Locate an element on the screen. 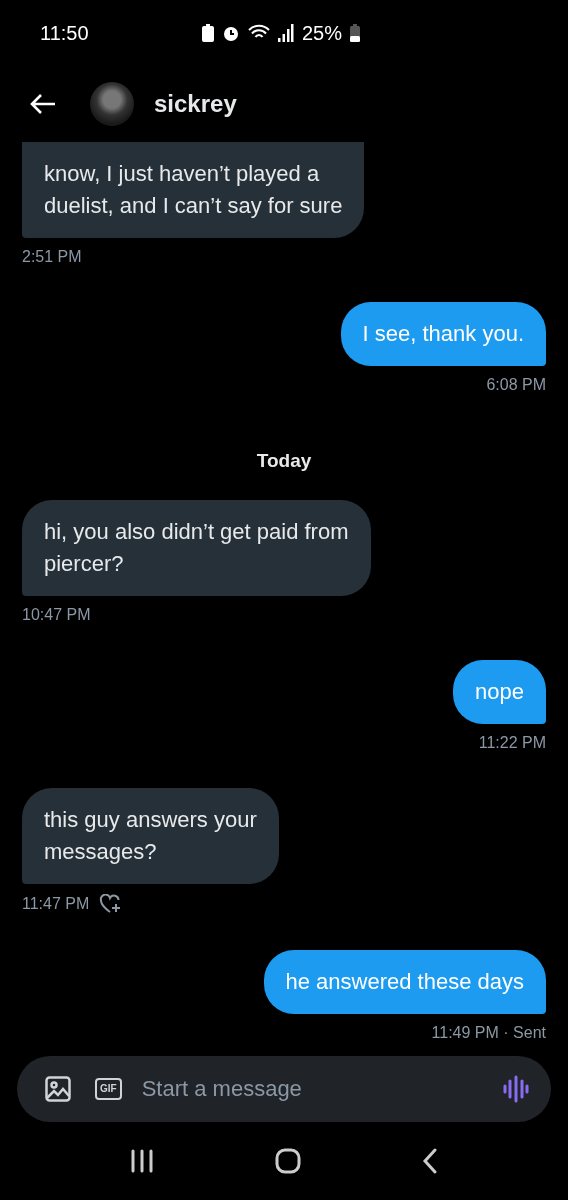 This screenshot has height=1200, width=568. home-icon is located at coordinates (288, 1161).